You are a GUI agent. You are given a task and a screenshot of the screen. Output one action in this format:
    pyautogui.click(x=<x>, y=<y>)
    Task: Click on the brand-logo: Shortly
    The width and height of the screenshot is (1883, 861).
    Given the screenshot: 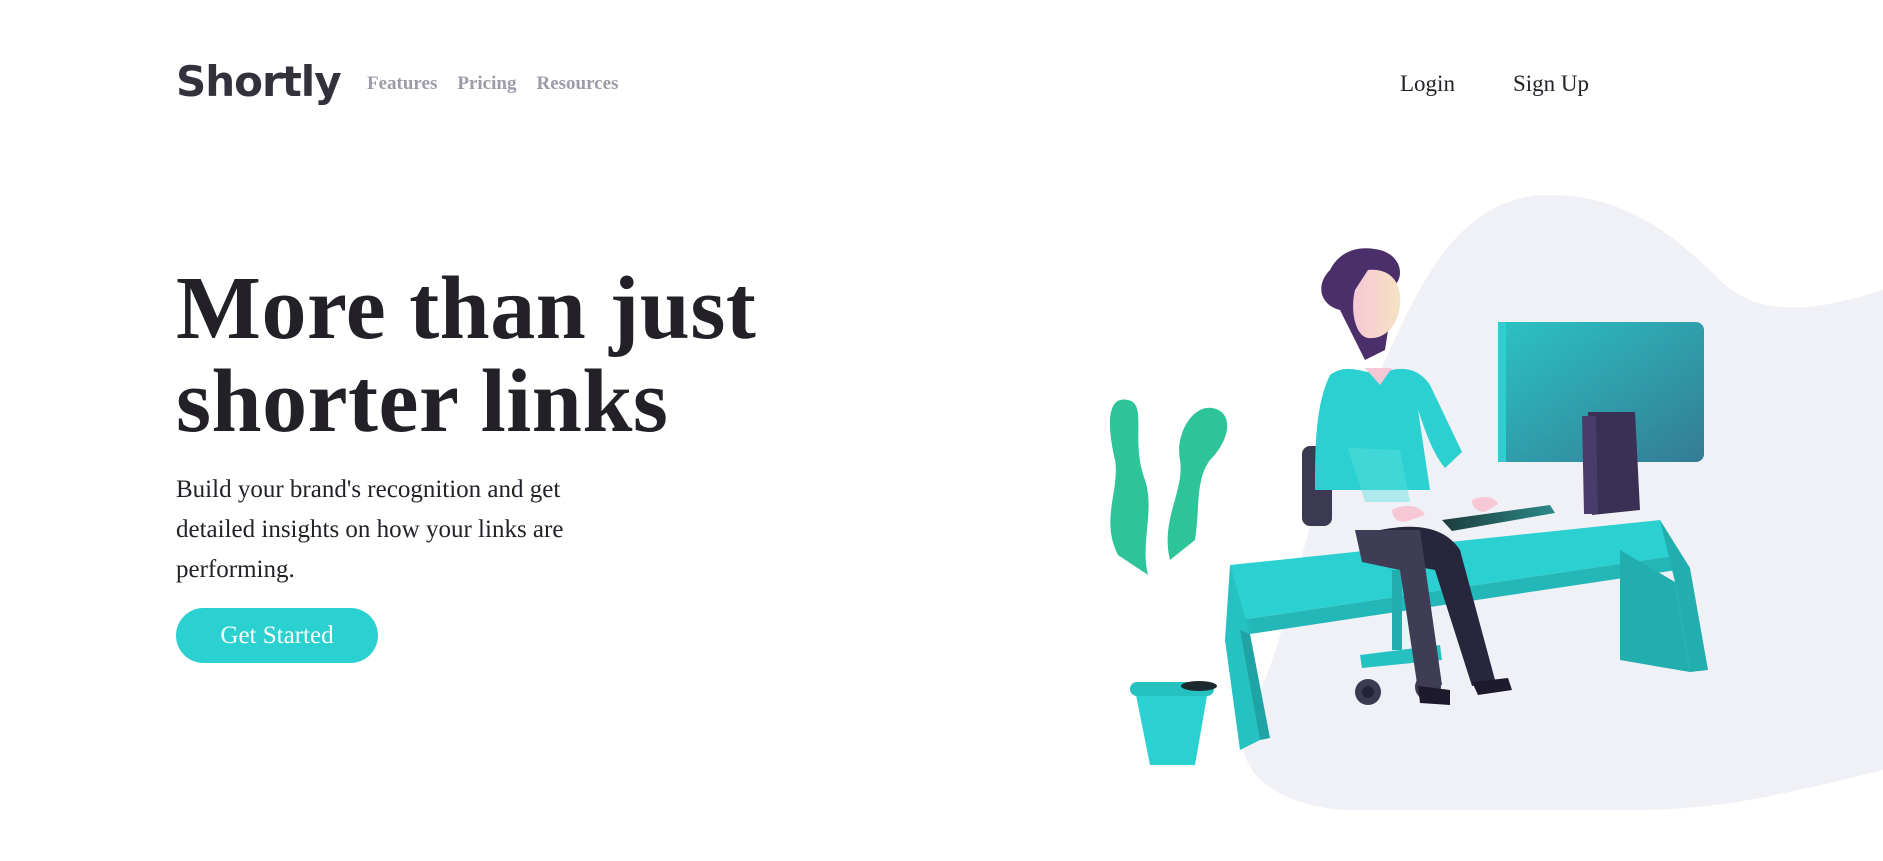 What is the action you would take?
    pyautogui.click(x=259, y=82)
    